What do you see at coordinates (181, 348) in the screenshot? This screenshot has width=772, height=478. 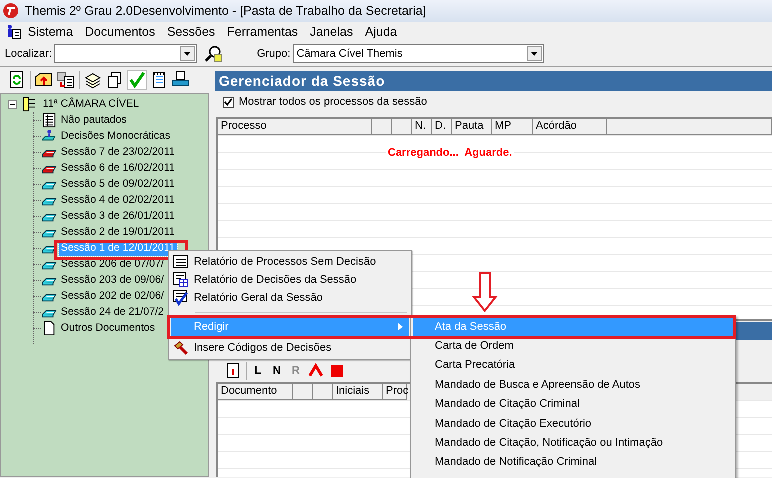 I see `hammer-icon` at bounding box center [181, 348].